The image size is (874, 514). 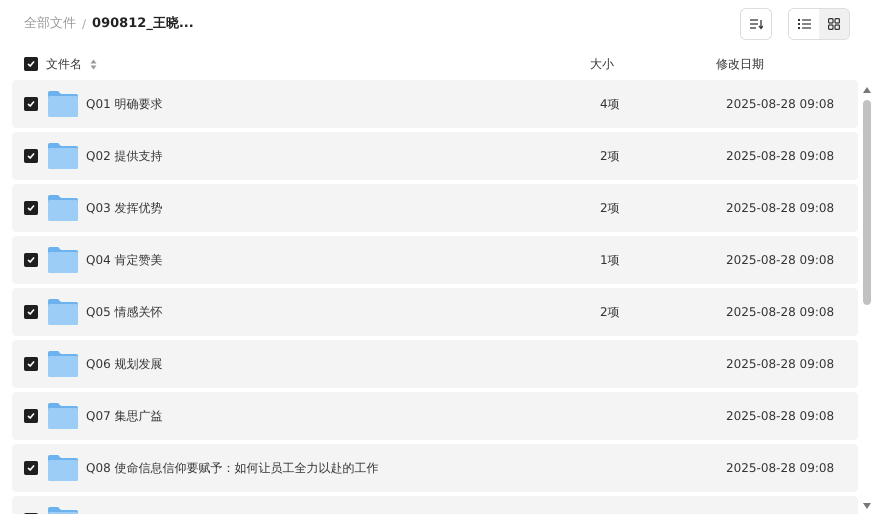 I want to click on sort-button, so click(x=756, y=24).